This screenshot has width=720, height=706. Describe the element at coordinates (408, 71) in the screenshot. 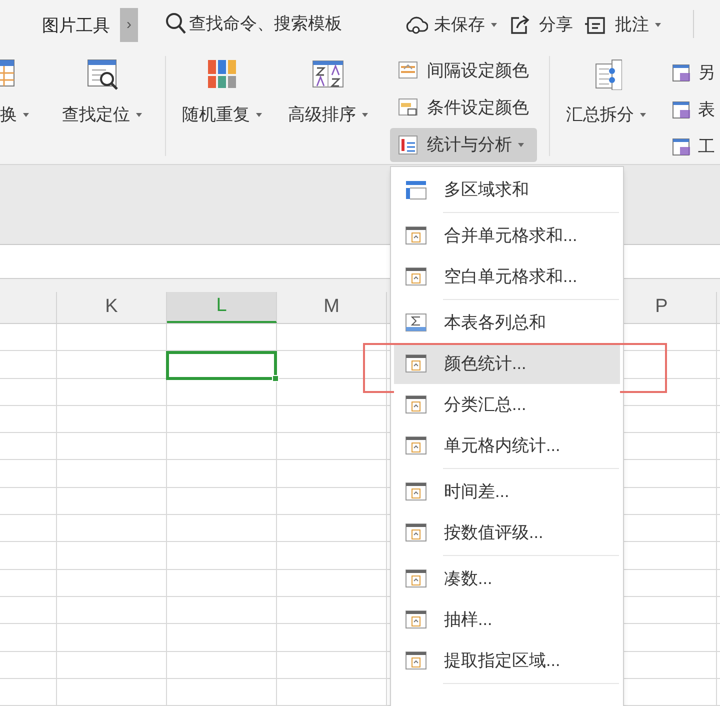

I see `rows-icon` at that location.